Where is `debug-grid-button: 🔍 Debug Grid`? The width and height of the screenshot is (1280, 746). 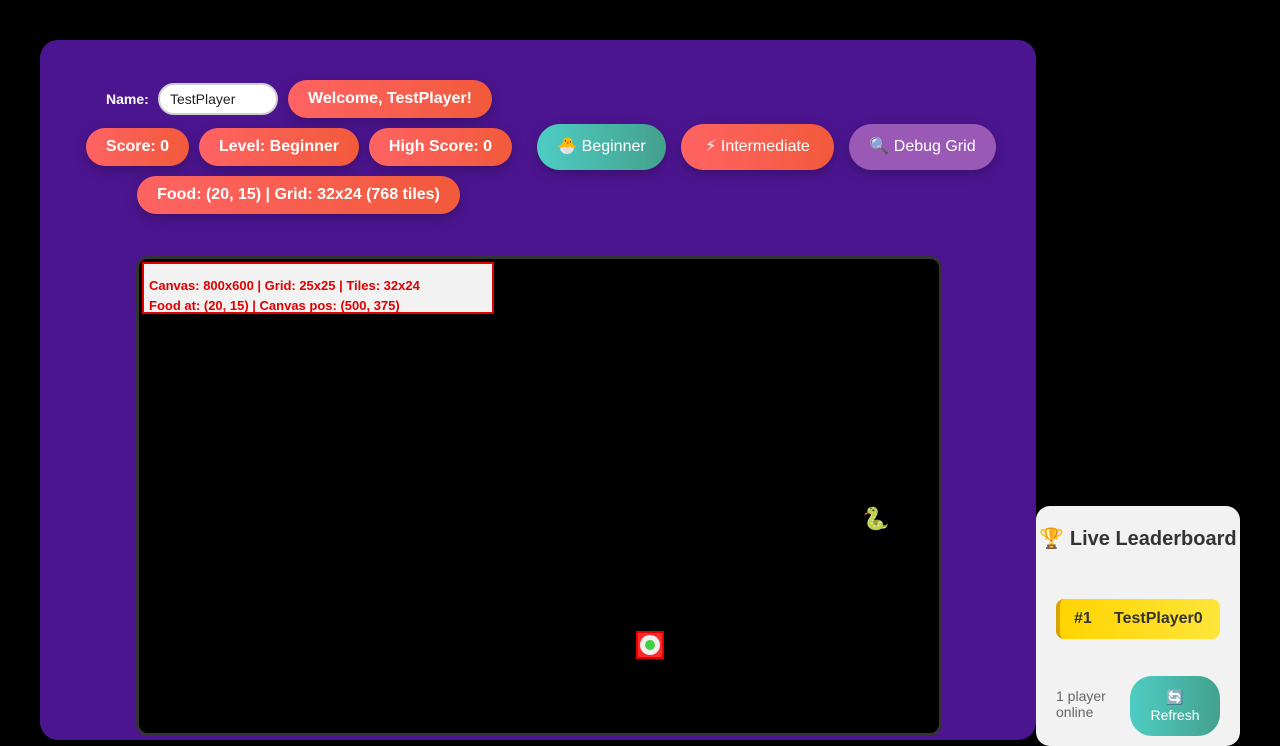 debug-grid-button: 🔍 Debug Grid is located at coordinates (922, 147).